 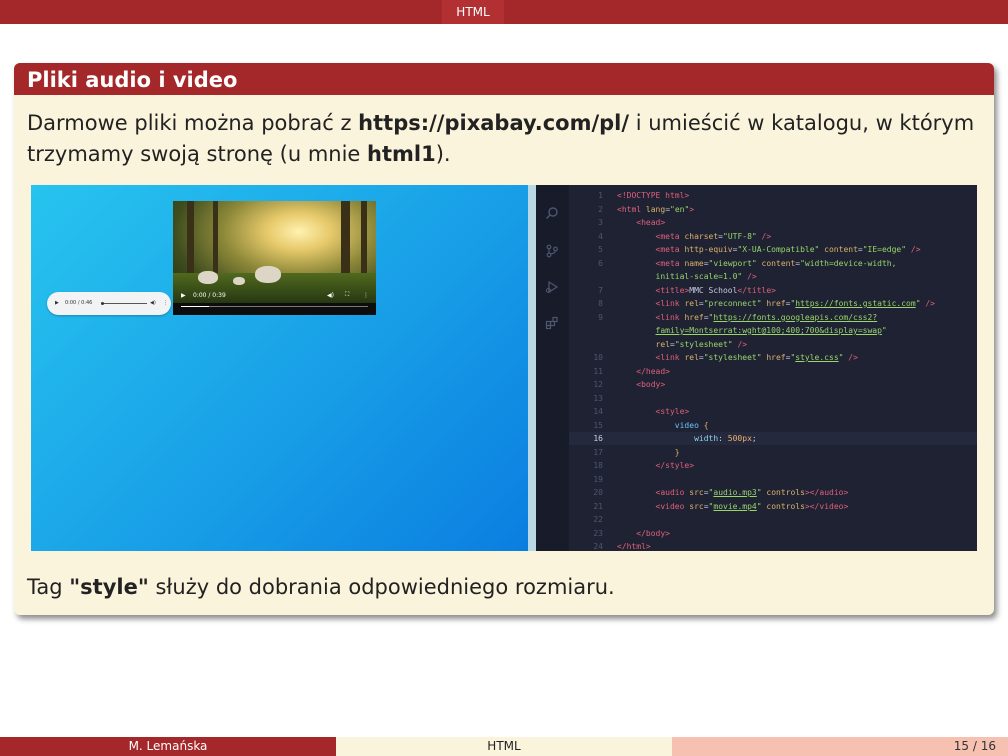 What do you see at coordinates (598, 384) in the screenshot?
I see `line-number: 12` at bounding box center [598, 384].